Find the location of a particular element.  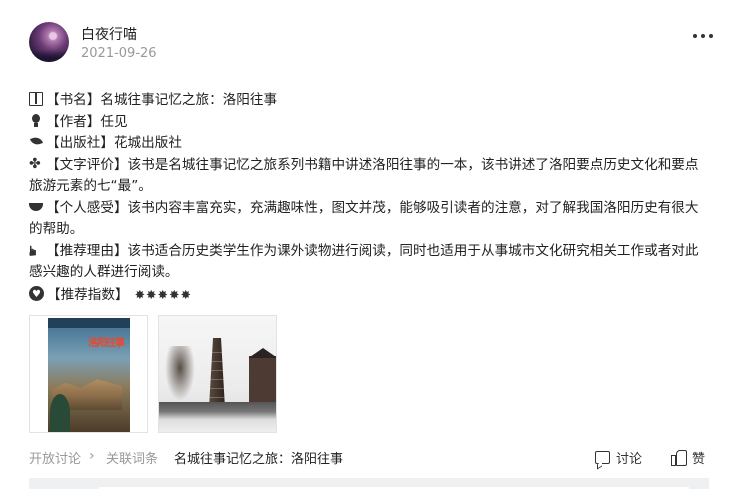

clover-icon is located at coordinates (36, 165).